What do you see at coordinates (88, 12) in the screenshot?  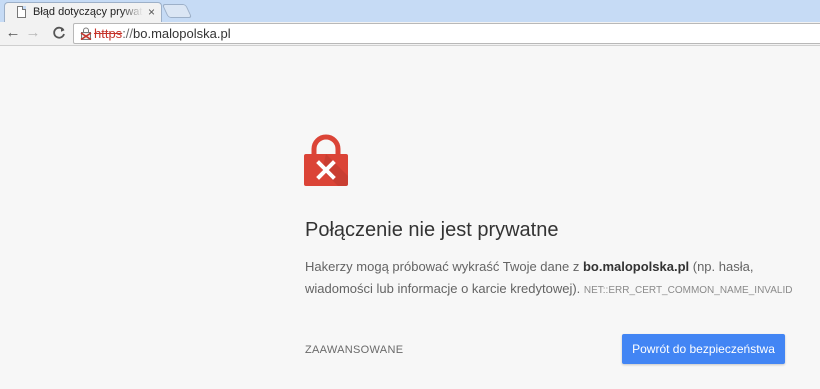 I see `tab-title: Błąd dotyczący prywatności` at bounding box center [88, 12].